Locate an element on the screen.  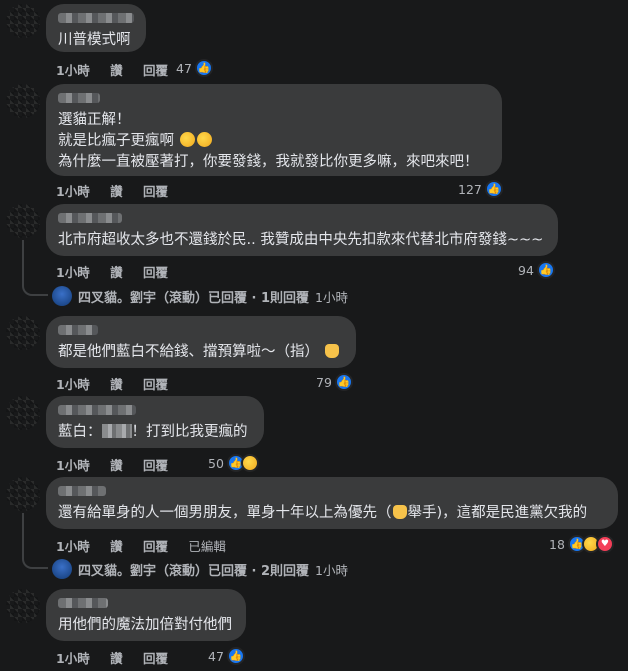
comment-text: 北市府超收太多也不還錢於民.. 我贊成由中央先扣款來代替北市府發錢~~~ is located at coordinates (301, 240).